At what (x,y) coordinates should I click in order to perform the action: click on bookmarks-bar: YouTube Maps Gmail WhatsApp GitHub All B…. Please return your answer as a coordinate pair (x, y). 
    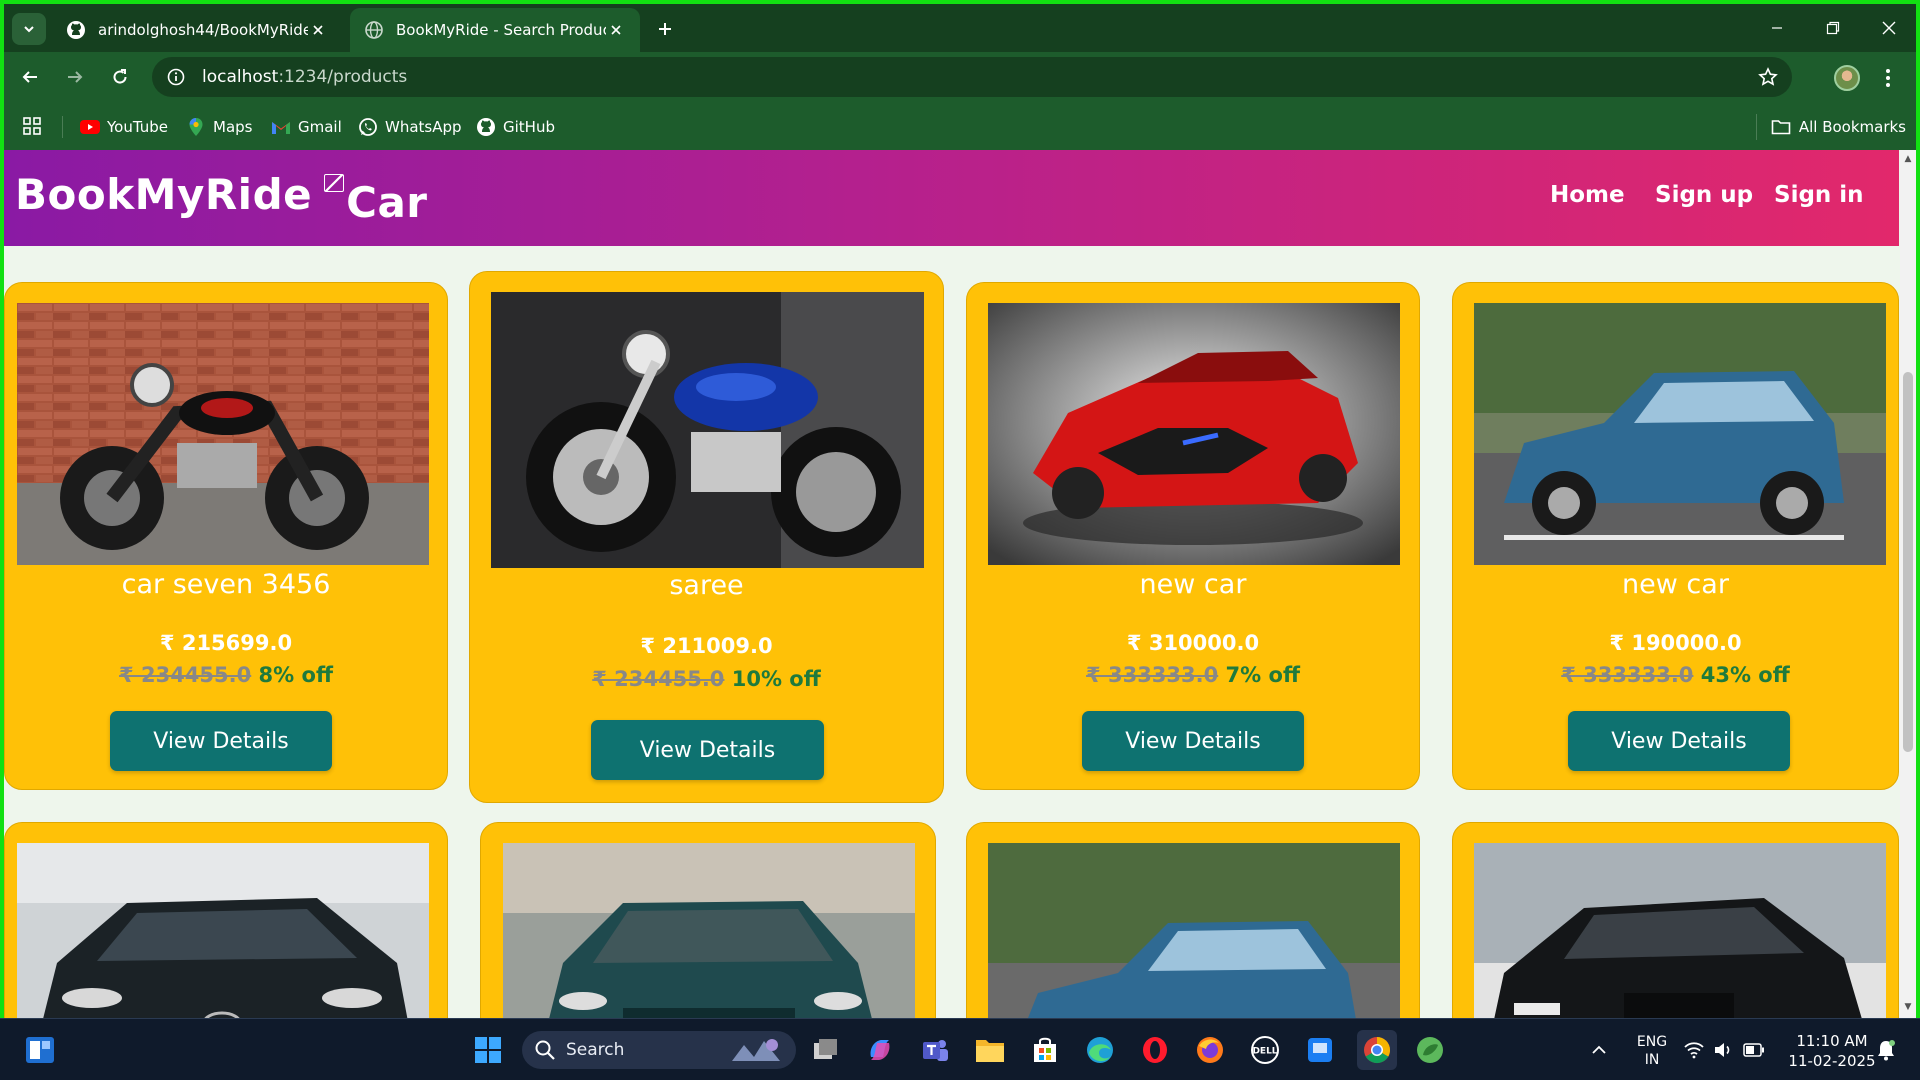
    Looking at the image, I should click on (960, 126).